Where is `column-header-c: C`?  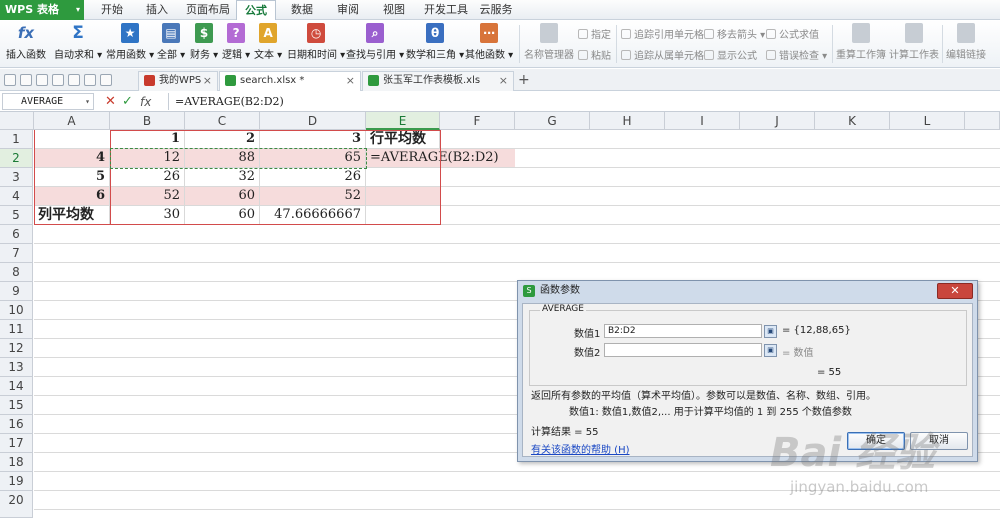
column-header-c: C is located at coordinates (222, 121).